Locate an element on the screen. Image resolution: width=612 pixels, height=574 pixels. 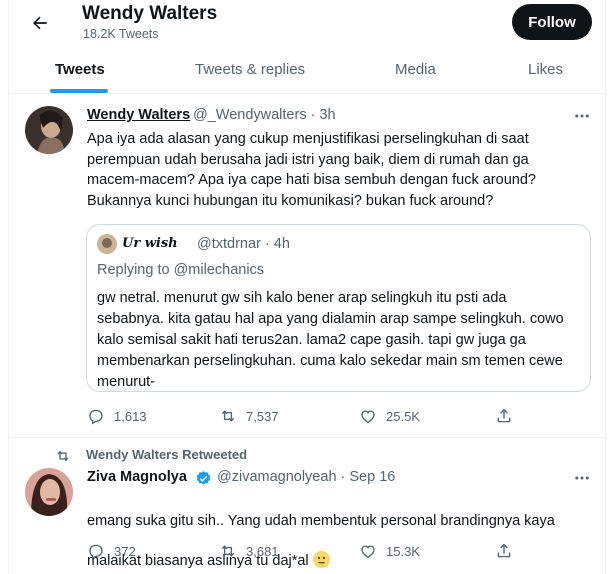
profile-name: Wendy Walters is located at coordinates (150, 13).